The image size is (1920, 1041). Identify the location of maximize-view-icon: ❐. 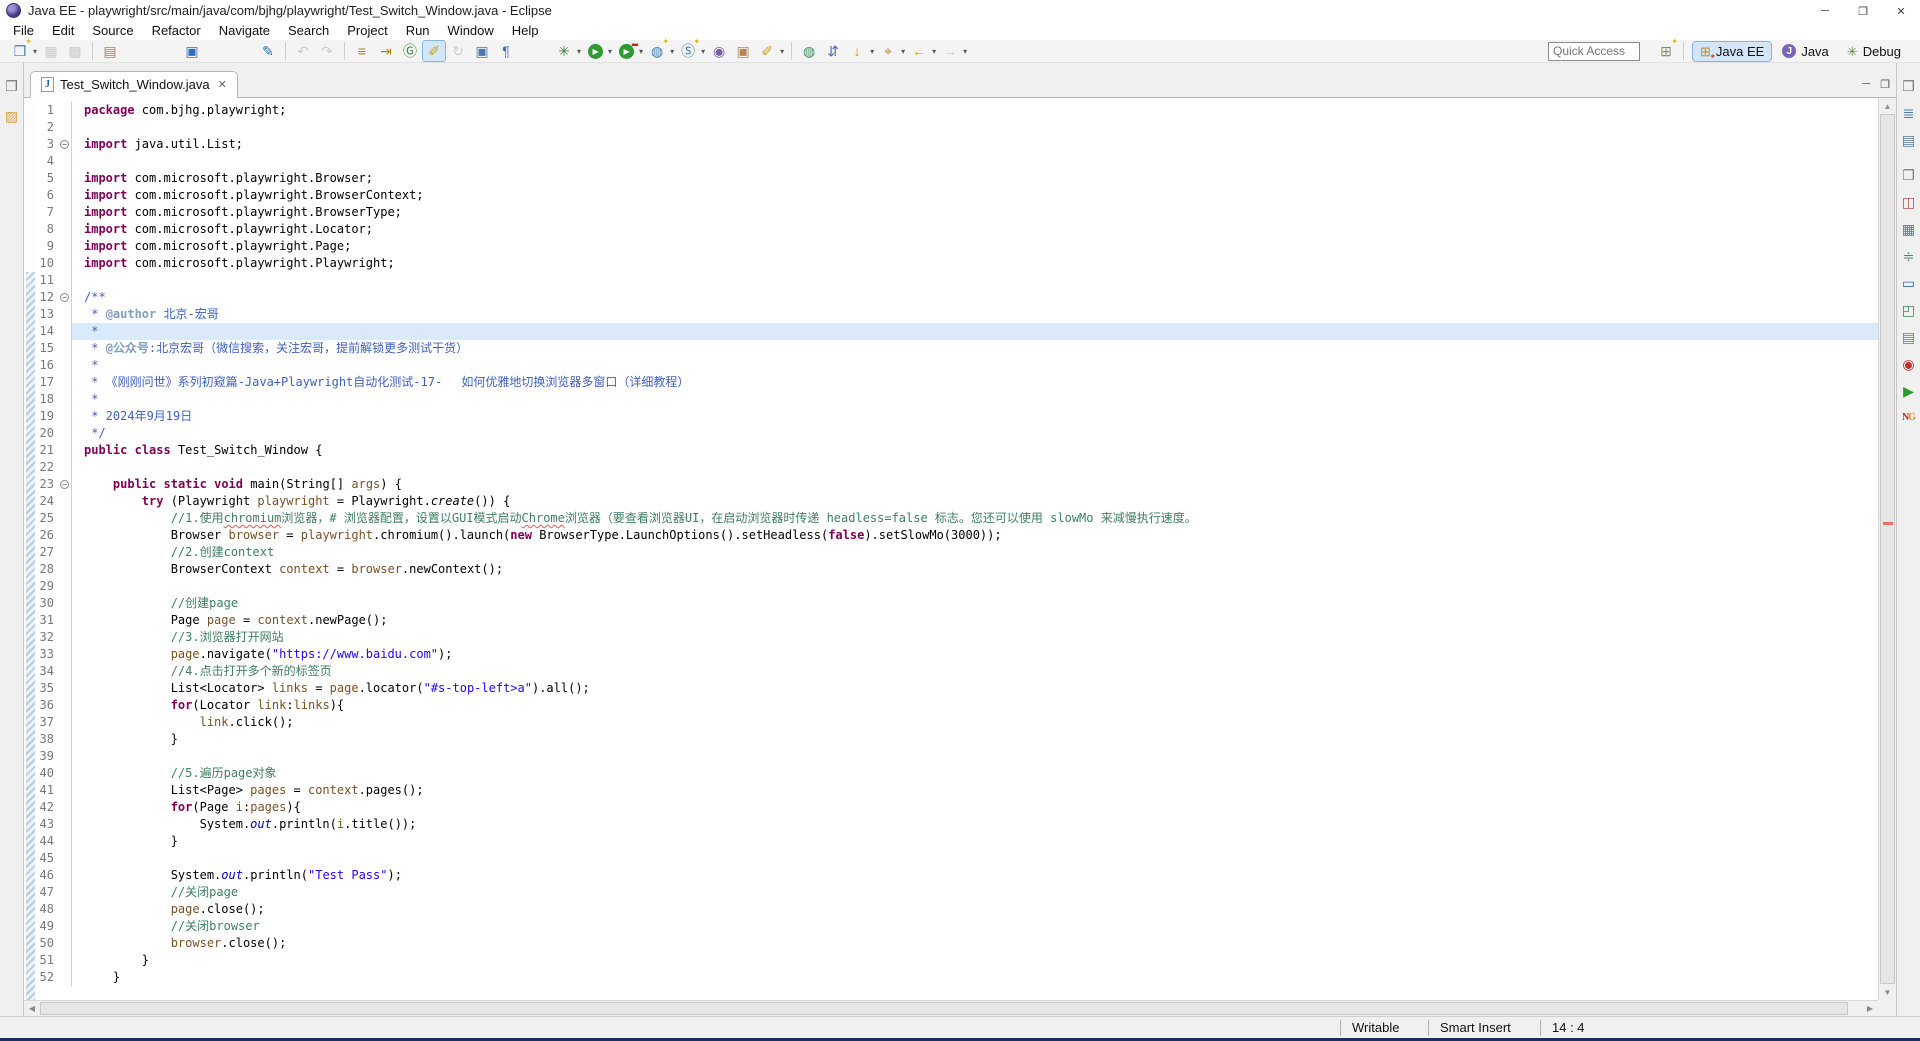
(1885, 84).